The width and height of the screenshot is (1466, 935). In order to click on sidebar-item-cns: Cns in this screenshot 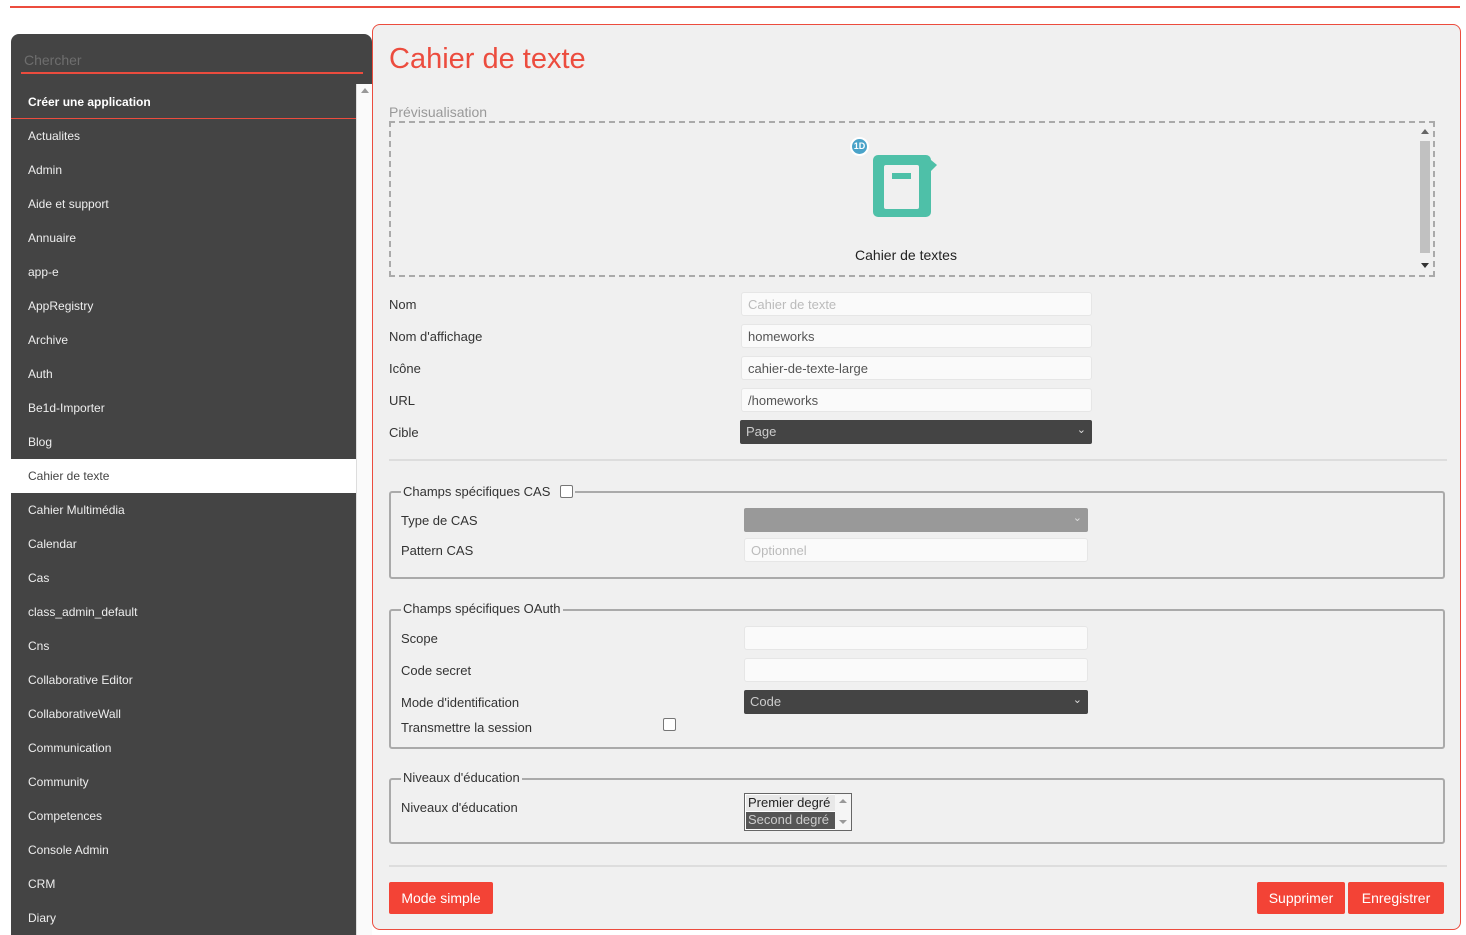, I will do `click(183, 646)`.